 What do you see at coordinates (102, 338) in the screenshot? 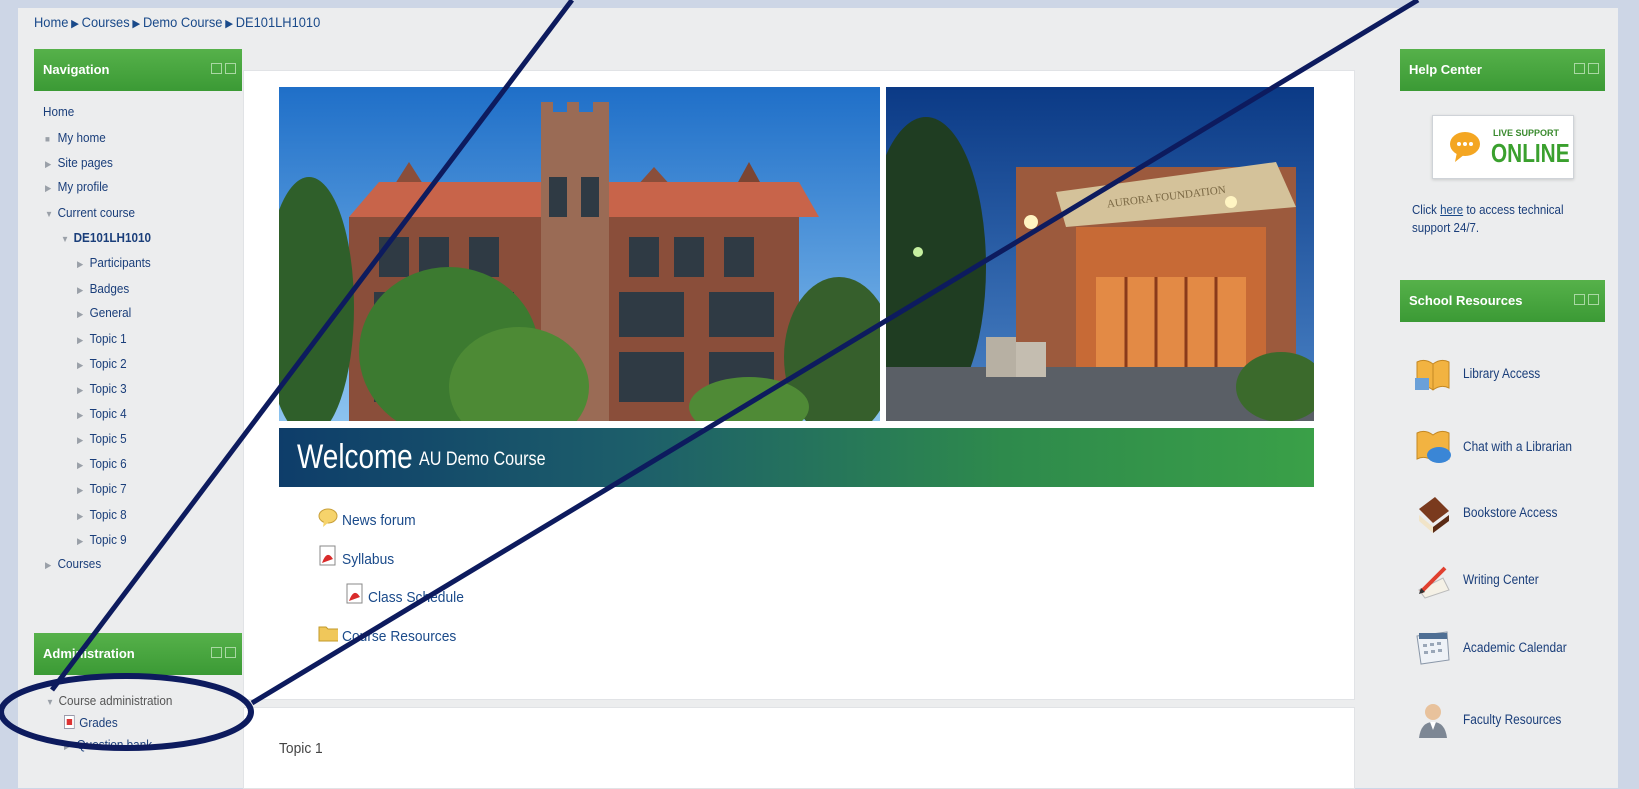
I see `nav-item-topic-1: ▶ Topic 1` at bounding box center [102, 338].